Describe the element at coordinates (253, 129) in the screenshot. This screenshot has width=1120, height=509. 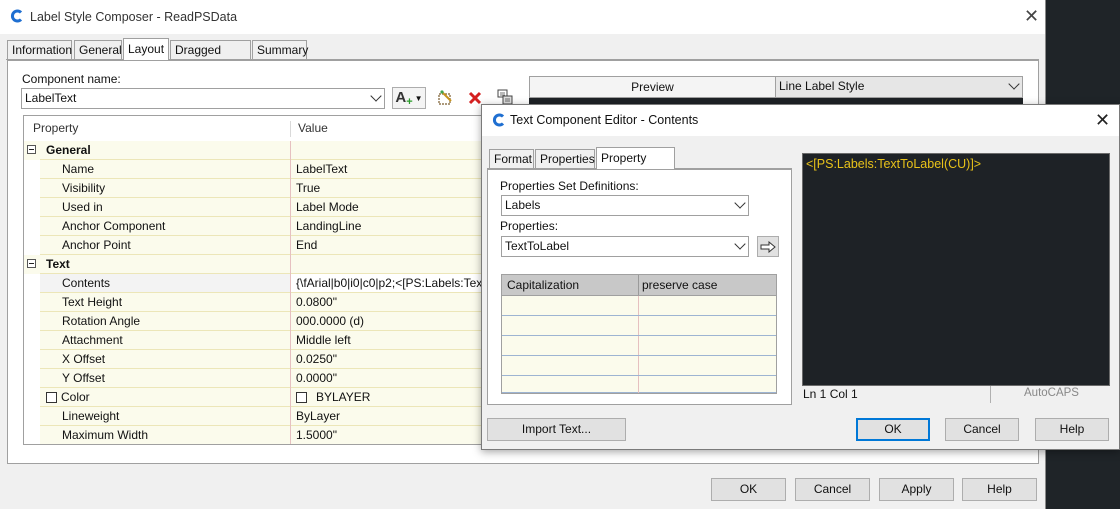
I see `property-grid-header: Property Value` at that location.